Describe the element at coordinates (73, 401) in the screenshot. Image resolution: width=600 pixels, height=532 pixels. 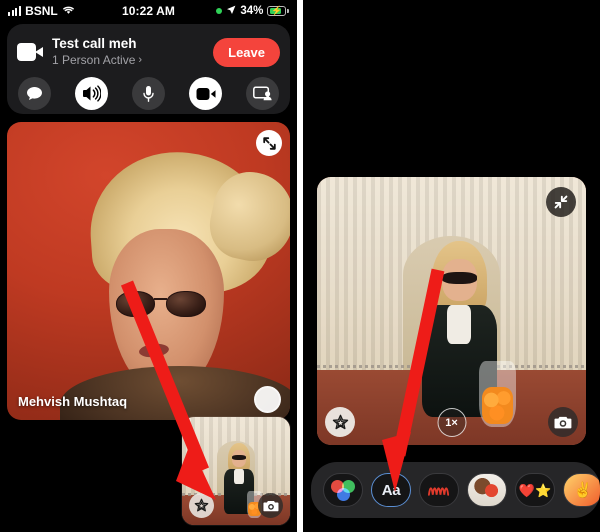
I see `participant-name-label: Mehvish Mushtaq` at that location.